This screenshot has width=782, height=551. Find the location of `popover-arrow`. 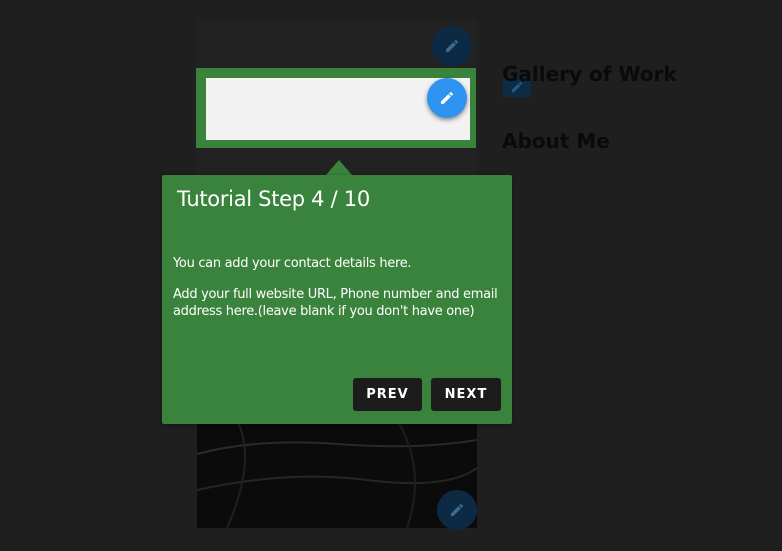

popover-arrow is located at coordinates (339, 167).